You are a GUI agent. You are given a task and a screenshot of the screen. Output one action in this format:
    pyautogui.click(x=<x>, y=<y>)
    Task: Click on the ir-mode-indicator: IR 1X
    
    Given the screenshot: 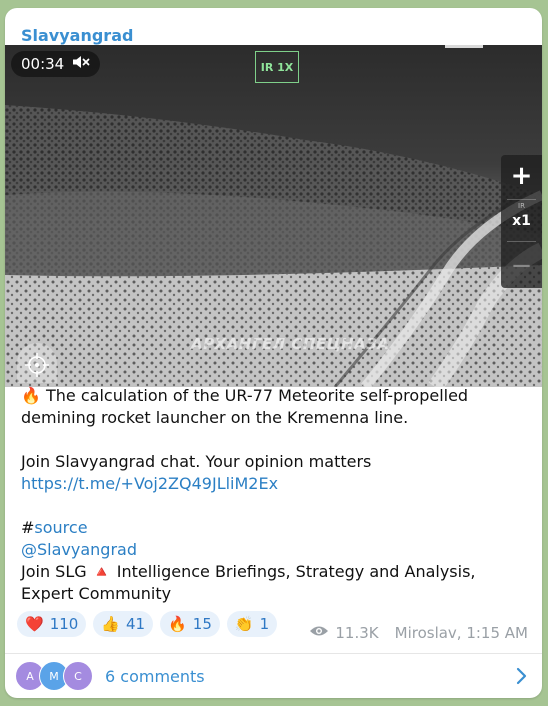 What is the action you would take?
    pyautogui.click(x=277, y=67)
    